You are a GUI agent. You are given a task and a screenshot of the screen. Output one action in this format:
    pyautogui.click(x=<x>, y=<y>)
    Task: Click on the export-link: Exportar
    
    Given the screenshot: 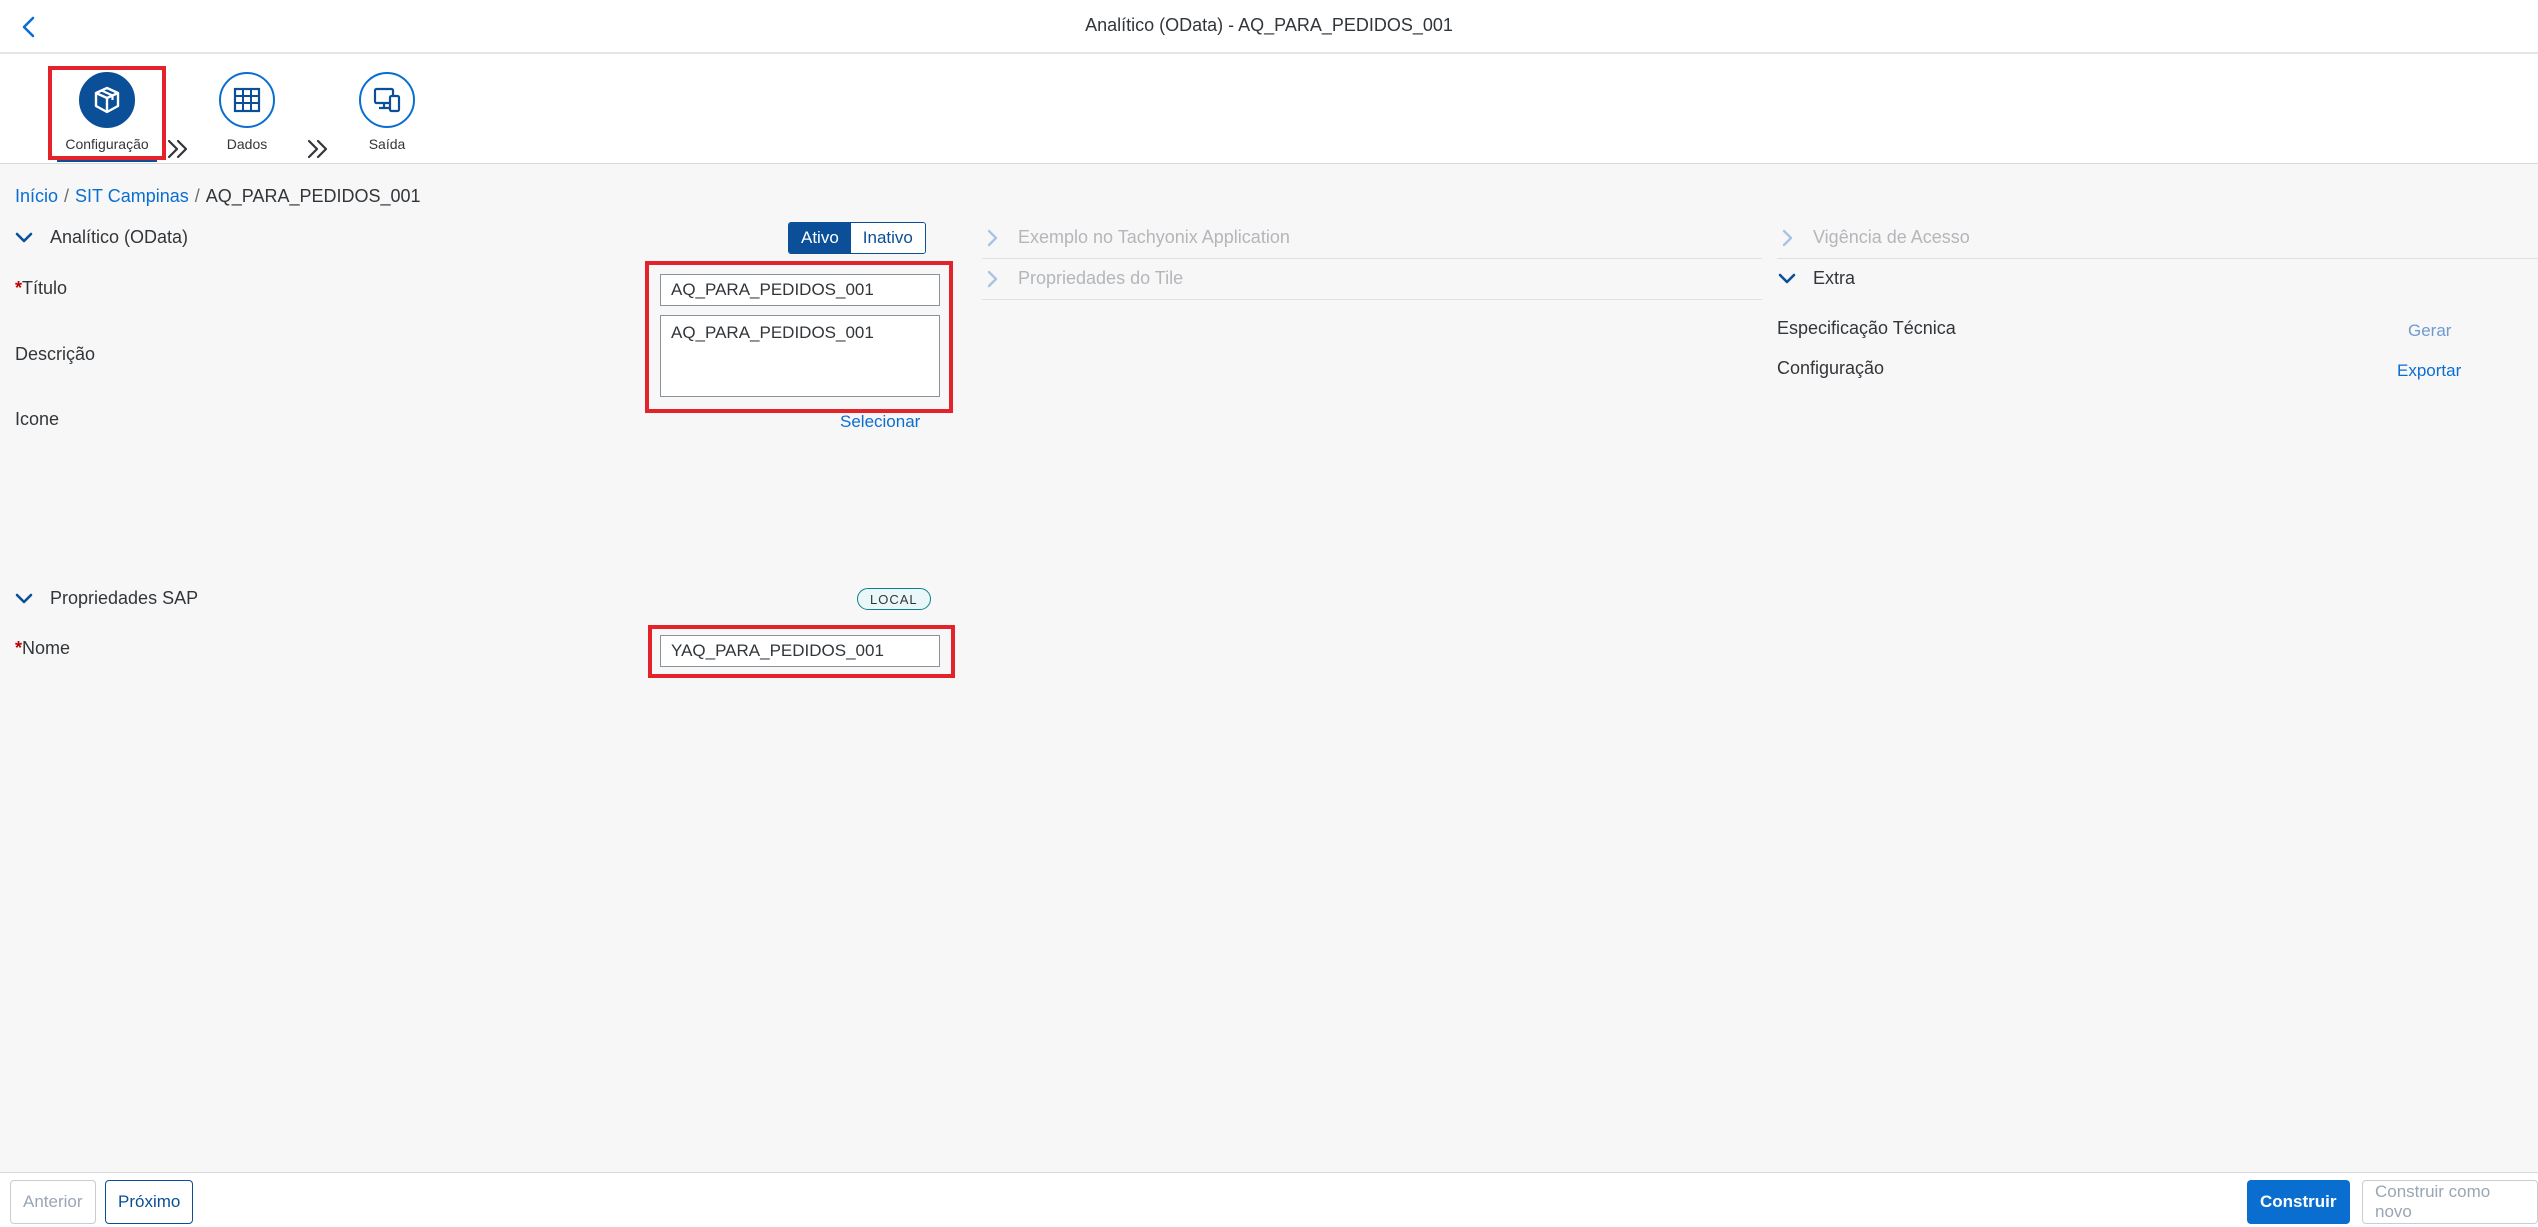 What is the action you would take?
    pyautogui.click(x=2429, y=371)
    